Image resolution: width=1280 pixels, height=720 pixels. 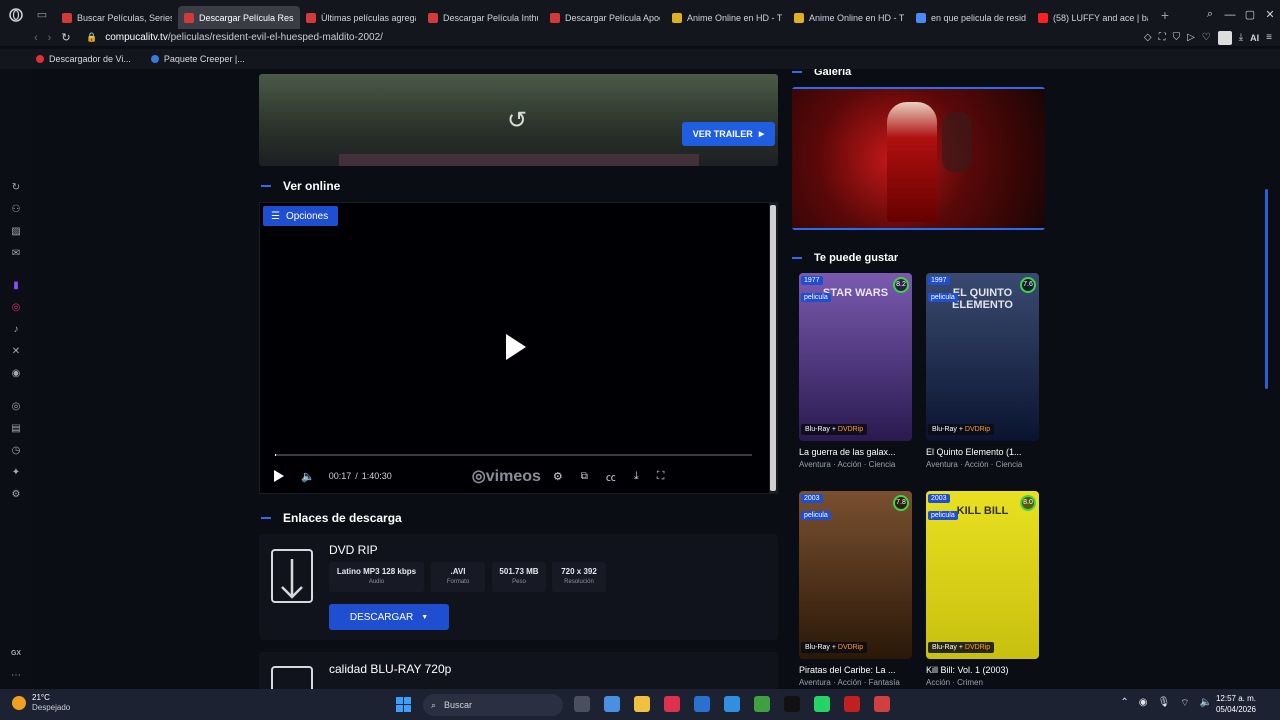 I want to click on back-icon: ‹, so click(x=36, y=38).